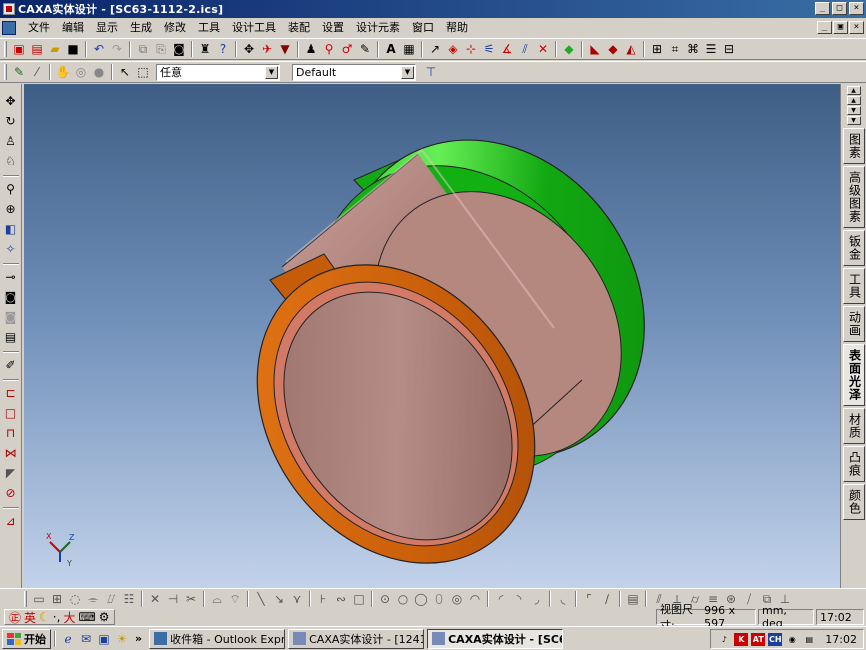 The height and width of the screenshot is (650, 866). What do you see at coordinates (122, 639) in the screenshot?
I see `sun-icon: ☀` at bounding box center [122, 639].